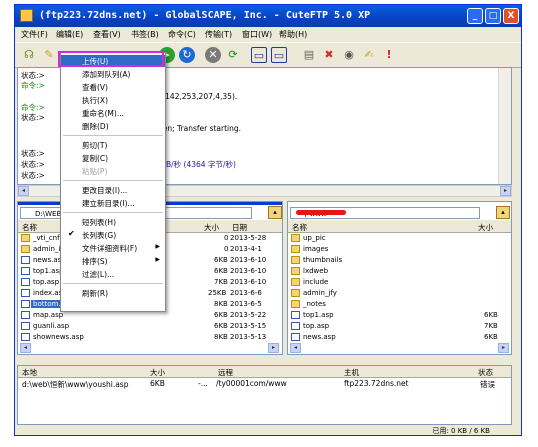 The image size is (538, 447). What do you see at coordinates (399, 304) in the screenshot?
I see `file-row: _notes` at bounding box center [399, 304].